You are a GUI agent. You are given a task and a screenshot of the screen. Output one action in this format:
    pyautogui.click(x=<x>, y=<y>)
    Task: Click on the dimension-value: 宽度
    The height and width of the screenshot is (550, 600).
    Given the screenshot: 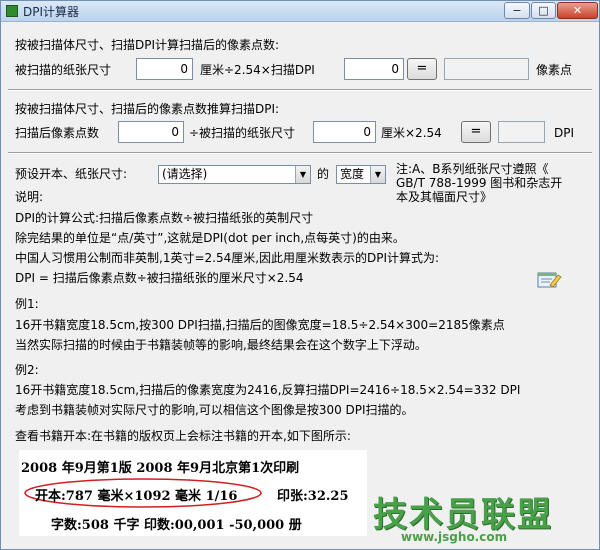 What is the action you would take?
    pyautogui.click(x=352, y=174)
    